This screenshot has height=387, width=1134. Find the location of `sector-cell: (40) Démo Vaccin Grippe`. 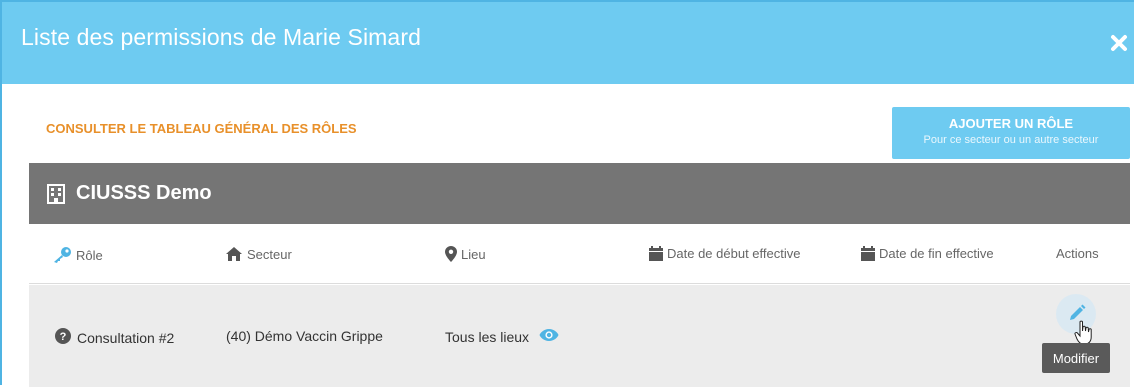

sector-cell: (40) Démo Vaccin Grippe is located at coordinates (304, 336).